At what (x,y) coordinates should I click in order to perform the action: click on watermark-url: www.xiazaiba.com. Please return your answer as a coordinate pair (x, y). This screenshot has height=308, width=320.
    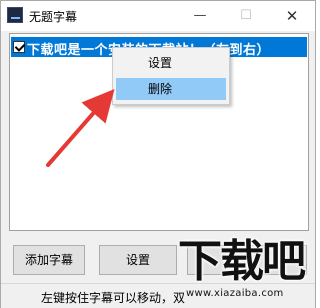
    Looking at the image, I should click on (235, 293).